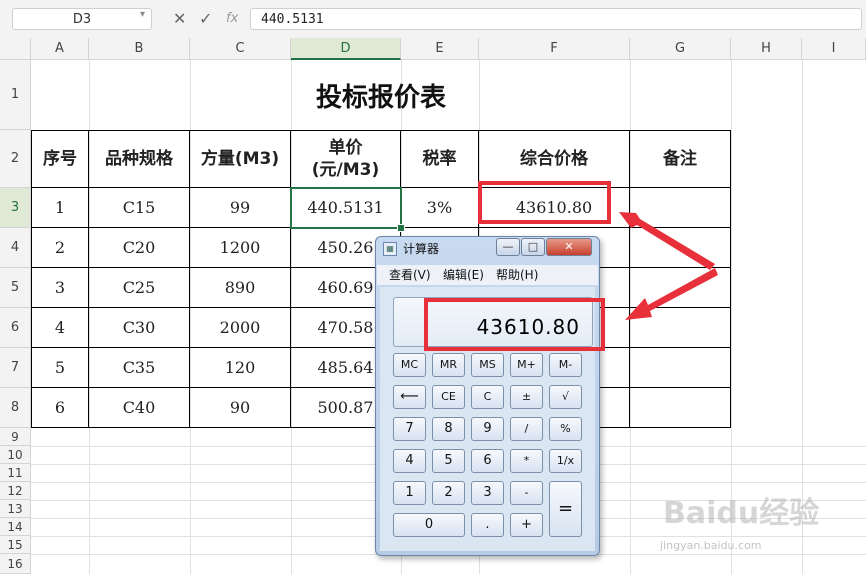 The height and width of the screenshot is (574, 866). What do you see at coordinates (741, 513) in the screenshot?
I see `watermark-logo: Baidu经验` at bounding box center [741, 513].